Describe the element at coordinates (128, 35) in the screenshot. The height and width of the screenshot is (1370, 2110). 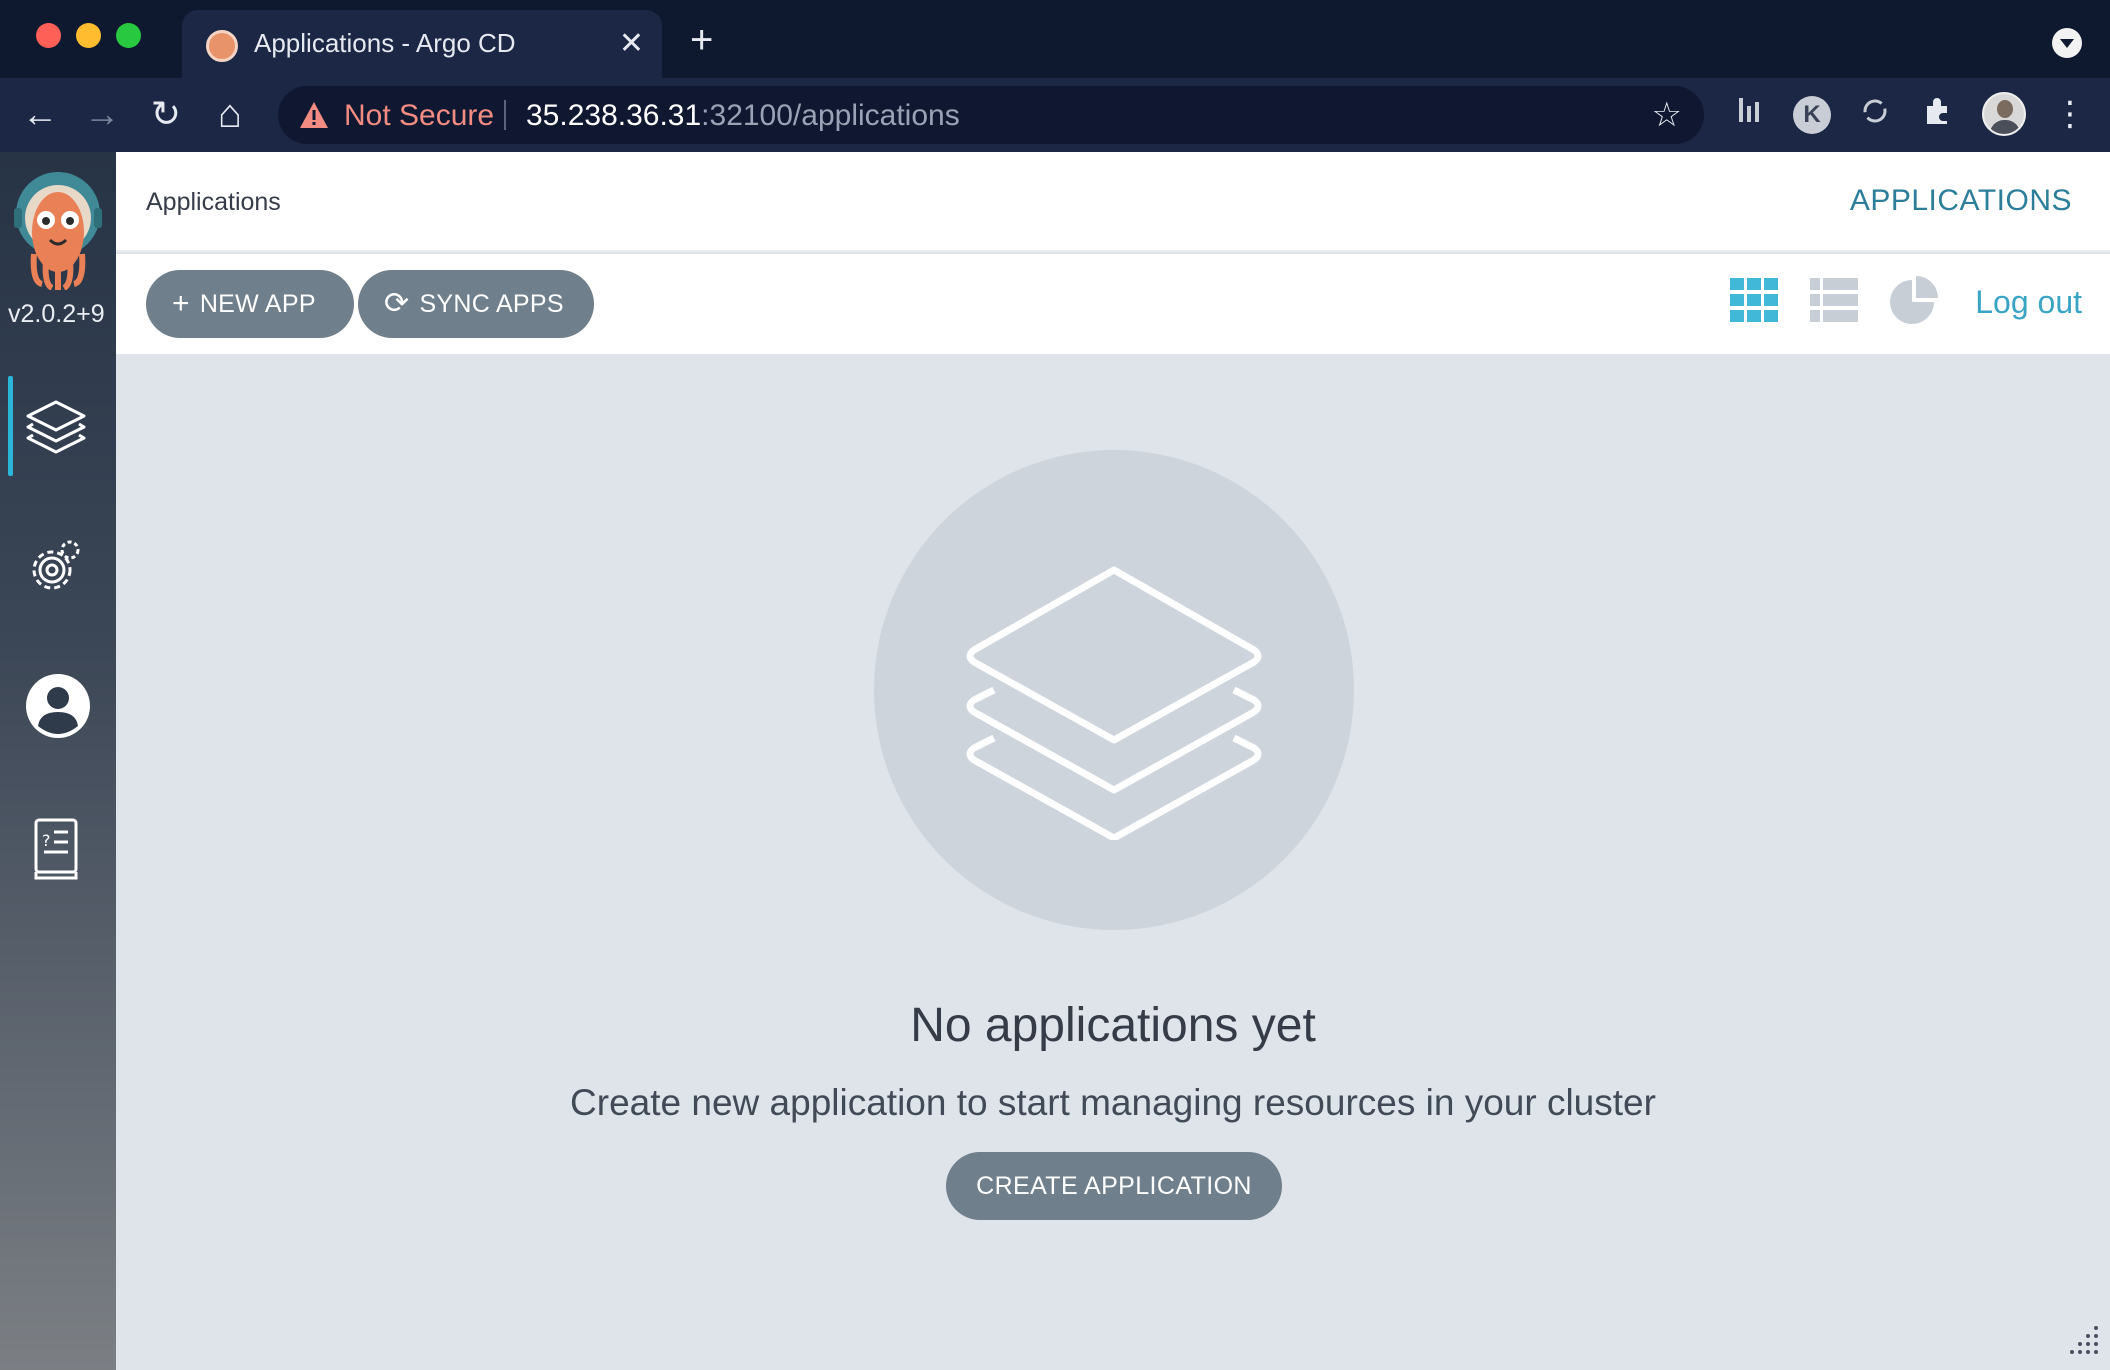
I see `maximize-window-button` at that location.